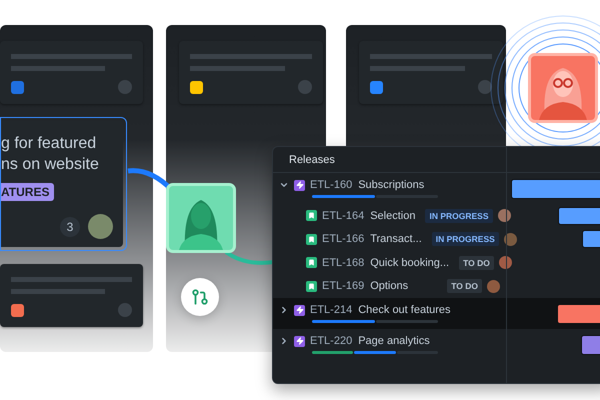 This screenshot has height=400, width=600. I want to click on issue-key: ETL-169, so click(343, 286).